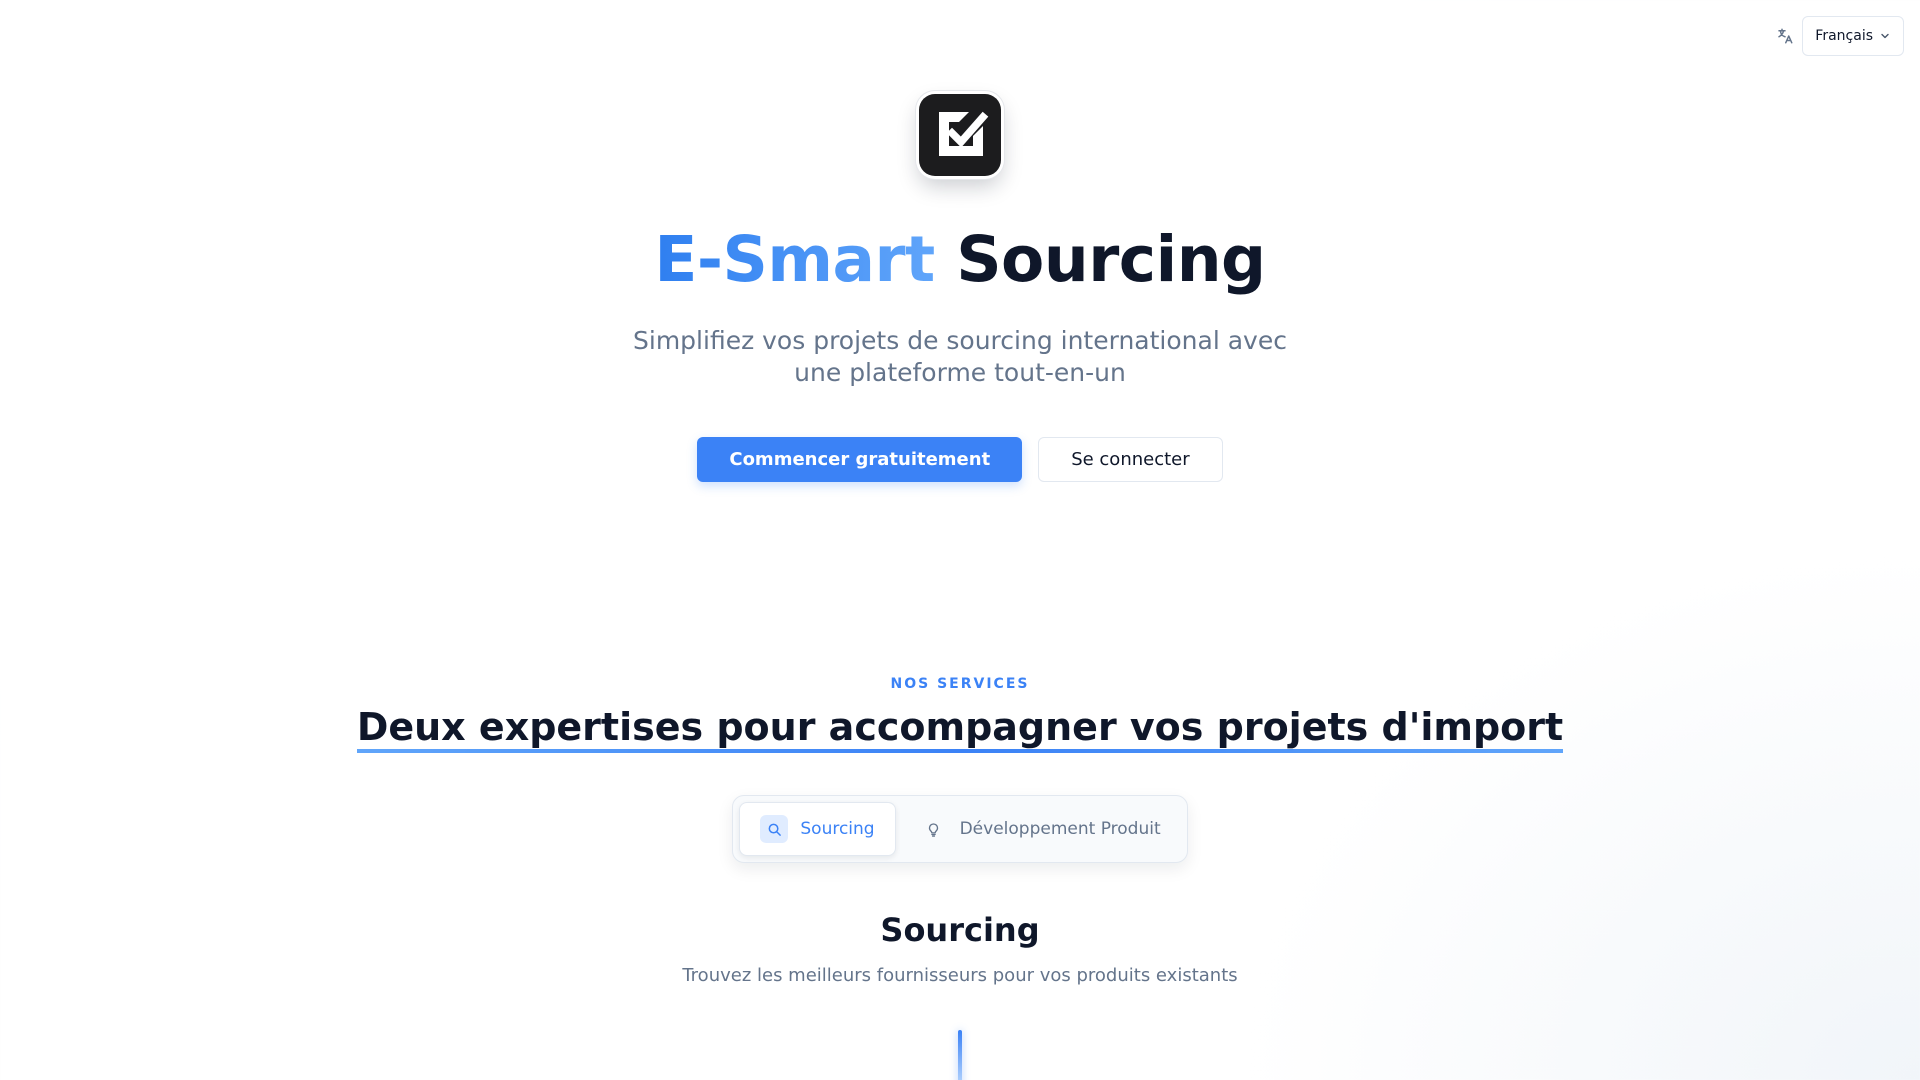  I want to click on cta-row: Commencer gratuitement Se connecter, so click(960, 459).